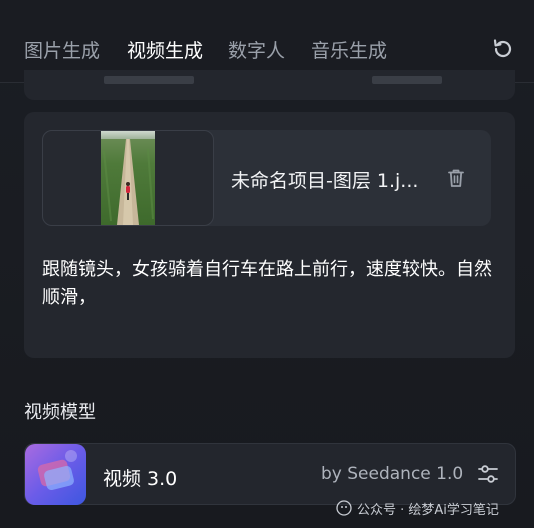 This screenshot has height=528, width=534. What do you see at coordinates (503, 49) in the screenshot?
I see `refresh-icon` at bounding box center [503, 49].